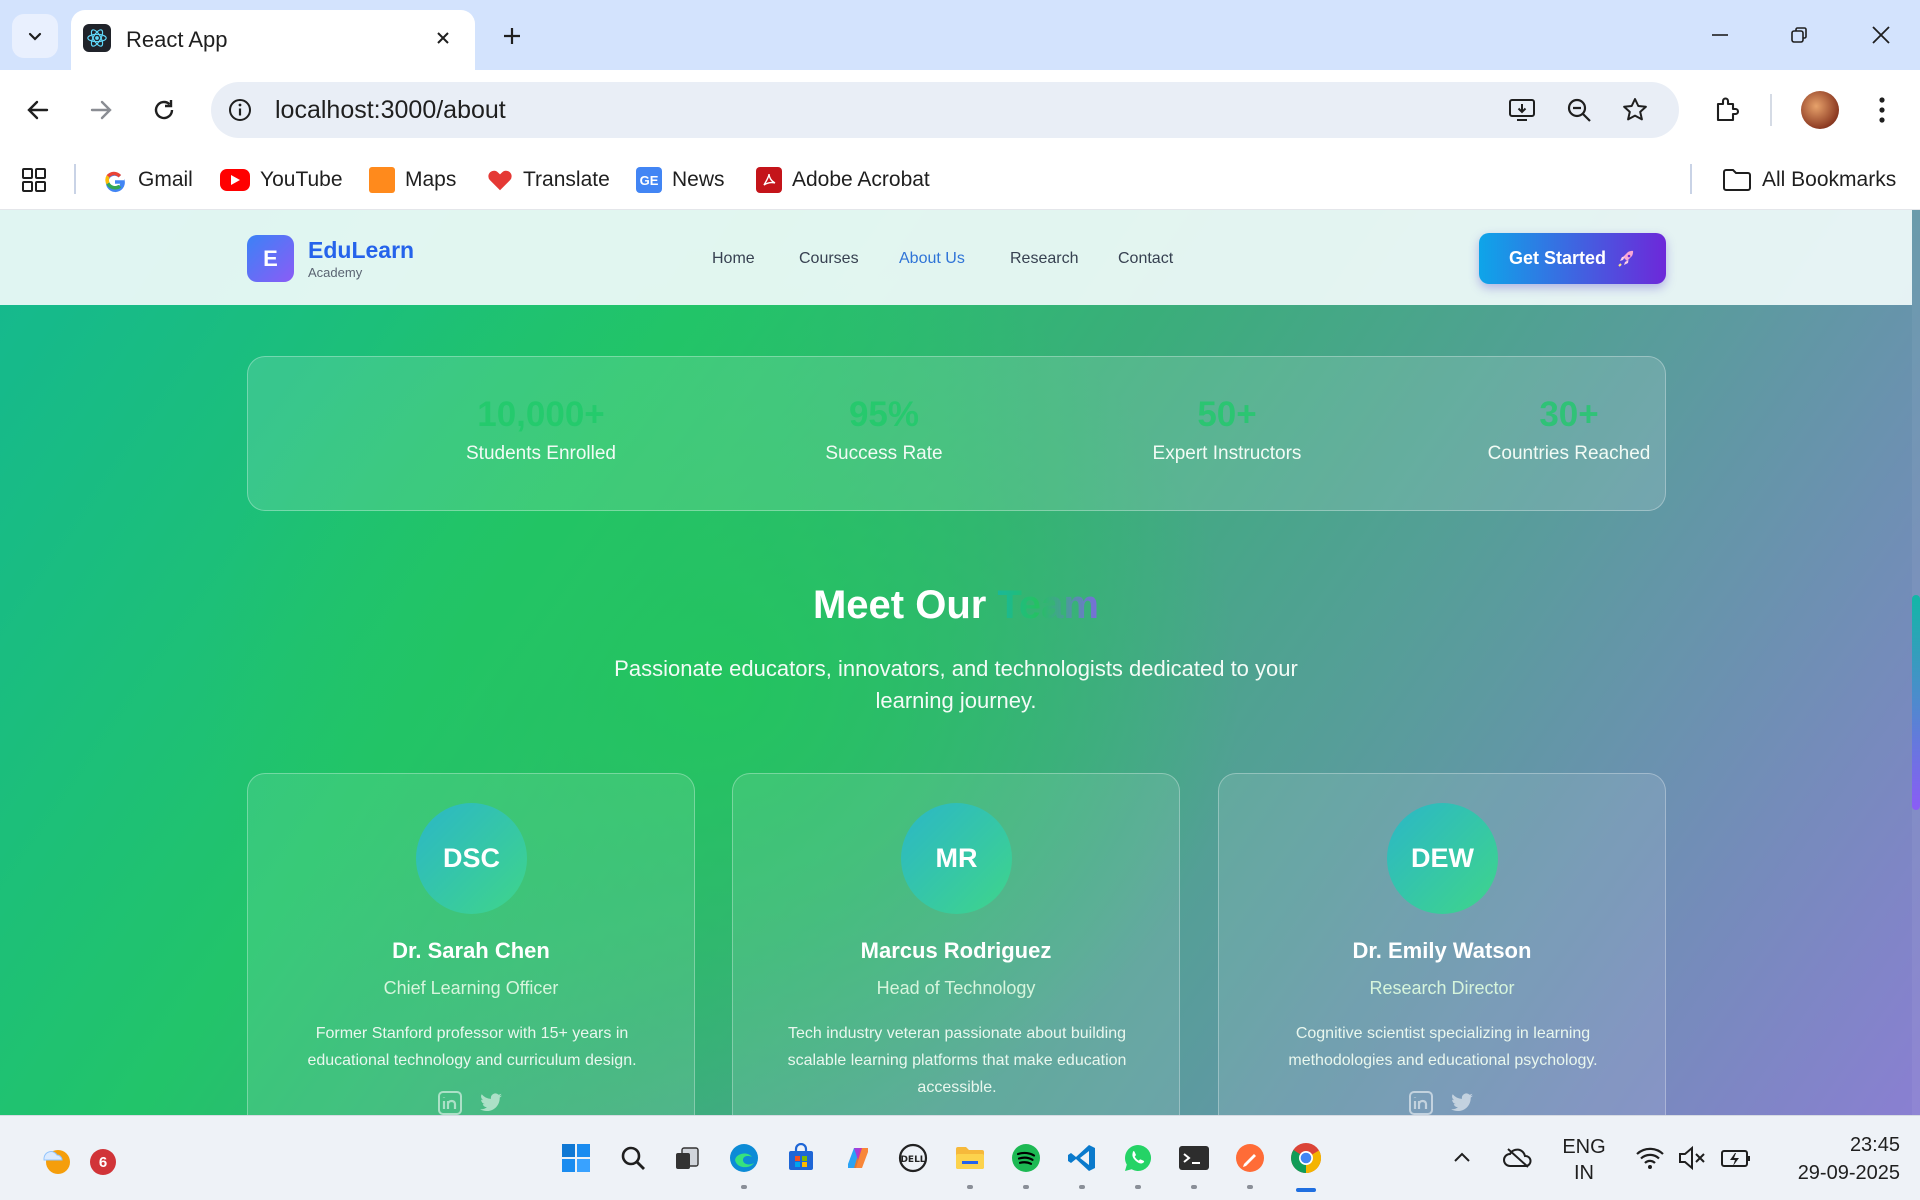 This screenshot has height=1200, width=1920. Describe the element at coordinates (1194, 1158) in the screenshot. I see `terminal-icon` at that location.